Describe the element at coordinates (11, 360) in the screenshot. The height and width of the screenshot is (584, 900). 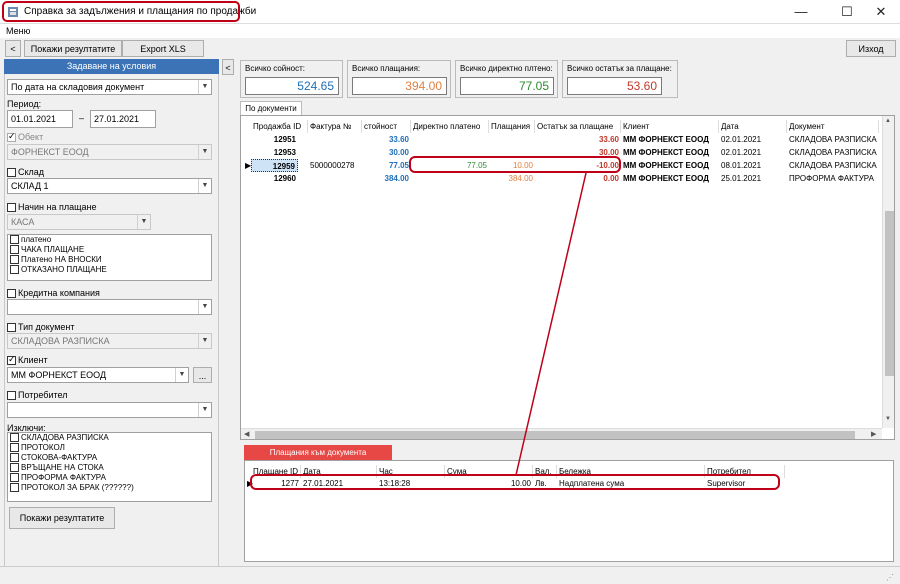
I see `client-checkbox-box` at that location.